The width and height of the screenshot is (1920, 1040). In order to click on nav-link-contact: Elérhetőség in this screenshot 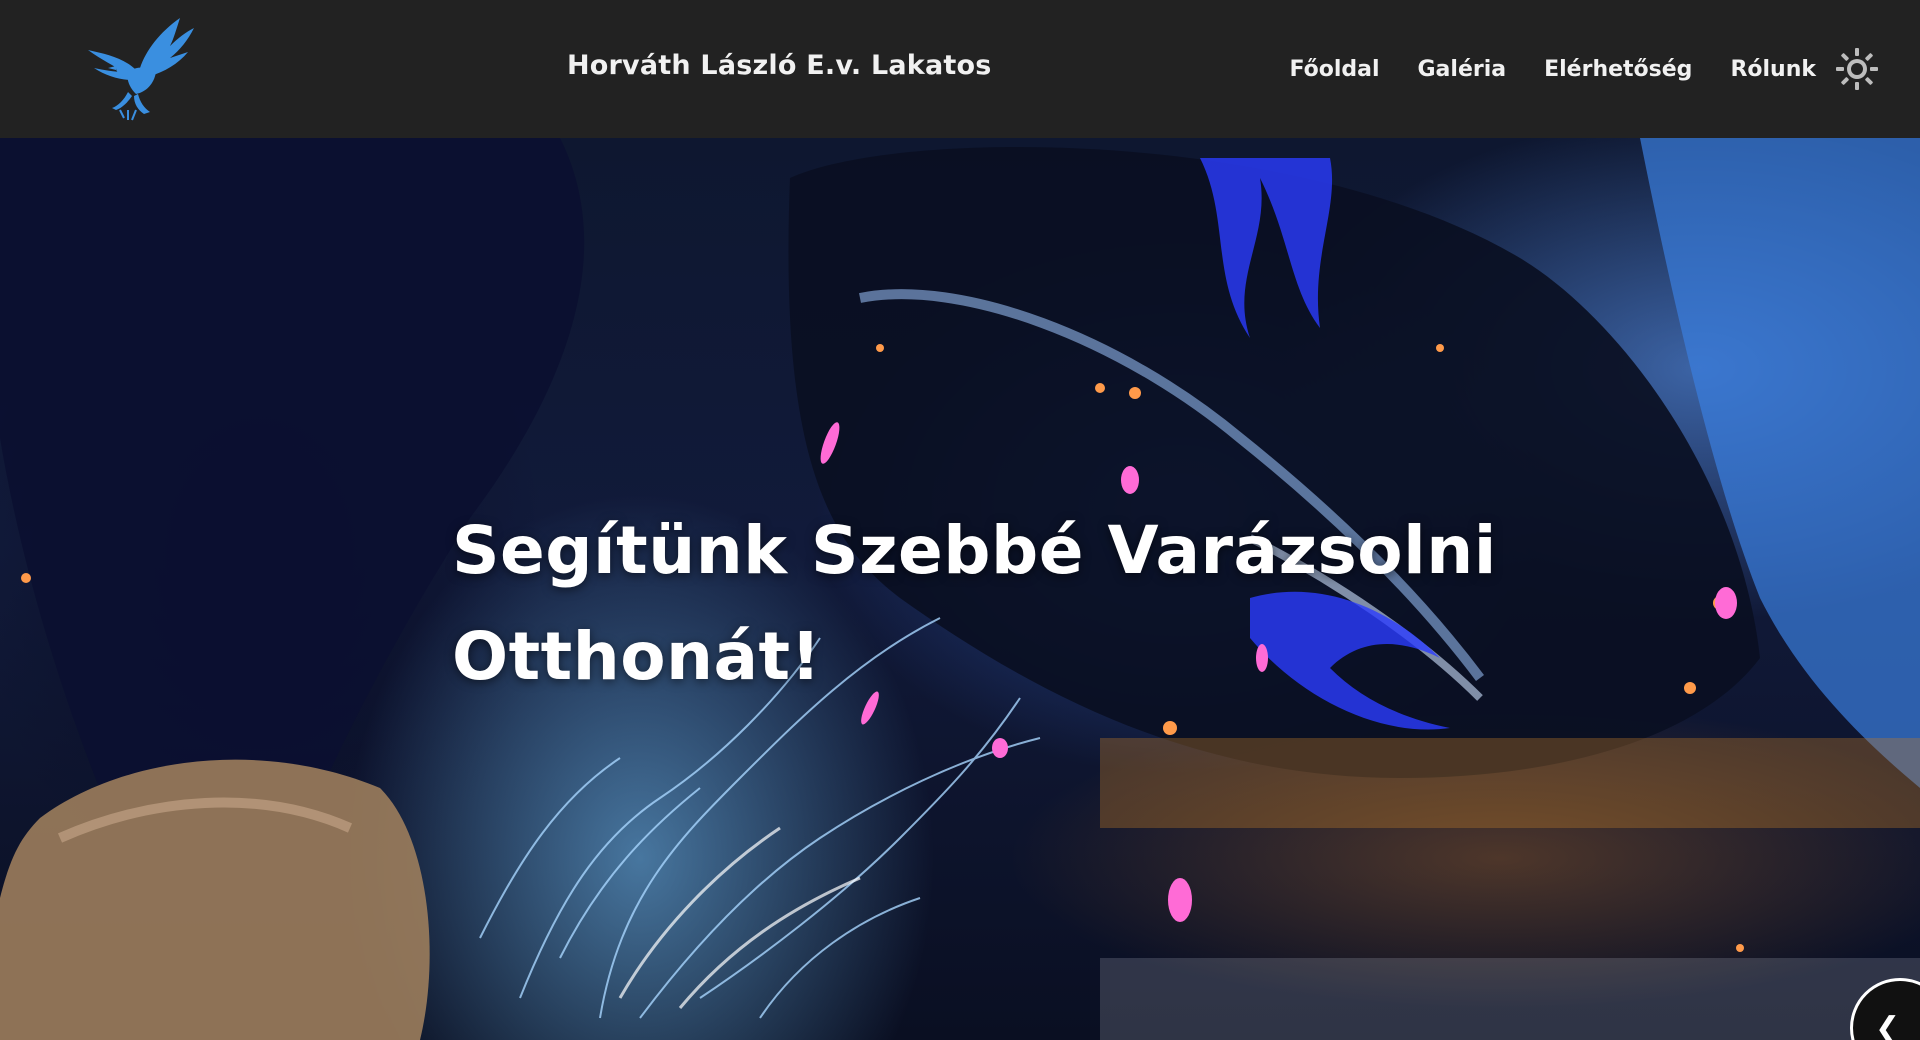, I will do `click(1618, 69)`.